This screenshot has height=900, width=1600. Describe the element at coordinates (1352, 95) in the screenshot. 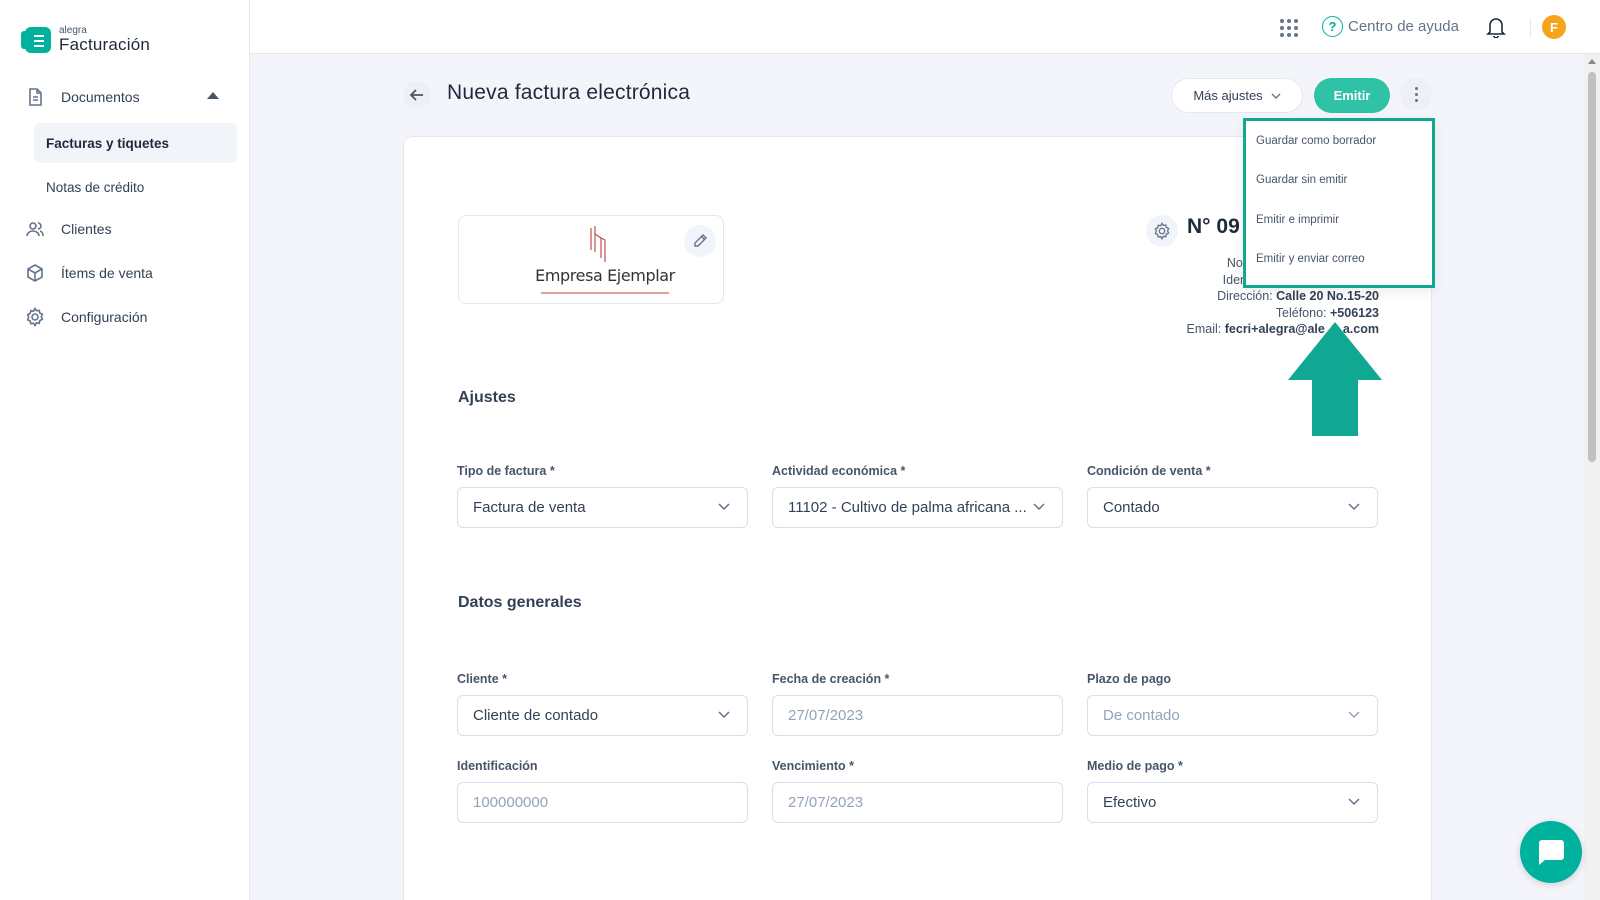

I see `emit-button: Emitir` at that location.